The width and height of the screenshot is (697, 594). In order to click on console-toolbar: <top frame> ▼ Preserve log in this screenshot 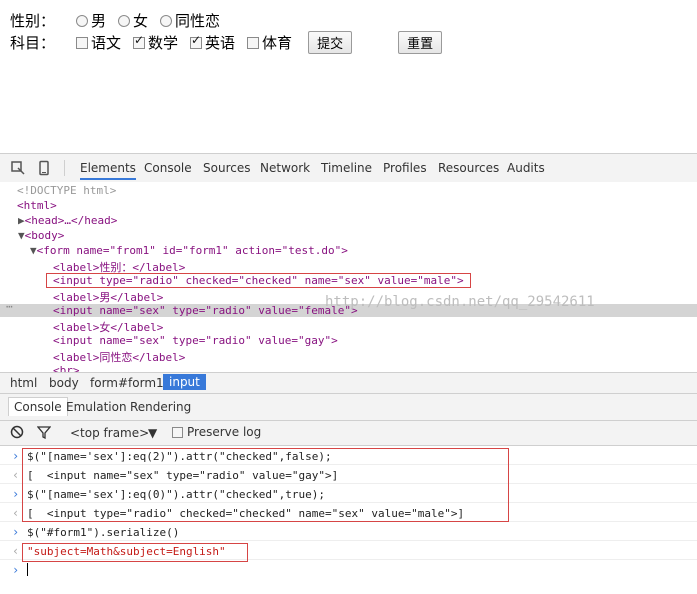, I will do `click(348, 433)`.